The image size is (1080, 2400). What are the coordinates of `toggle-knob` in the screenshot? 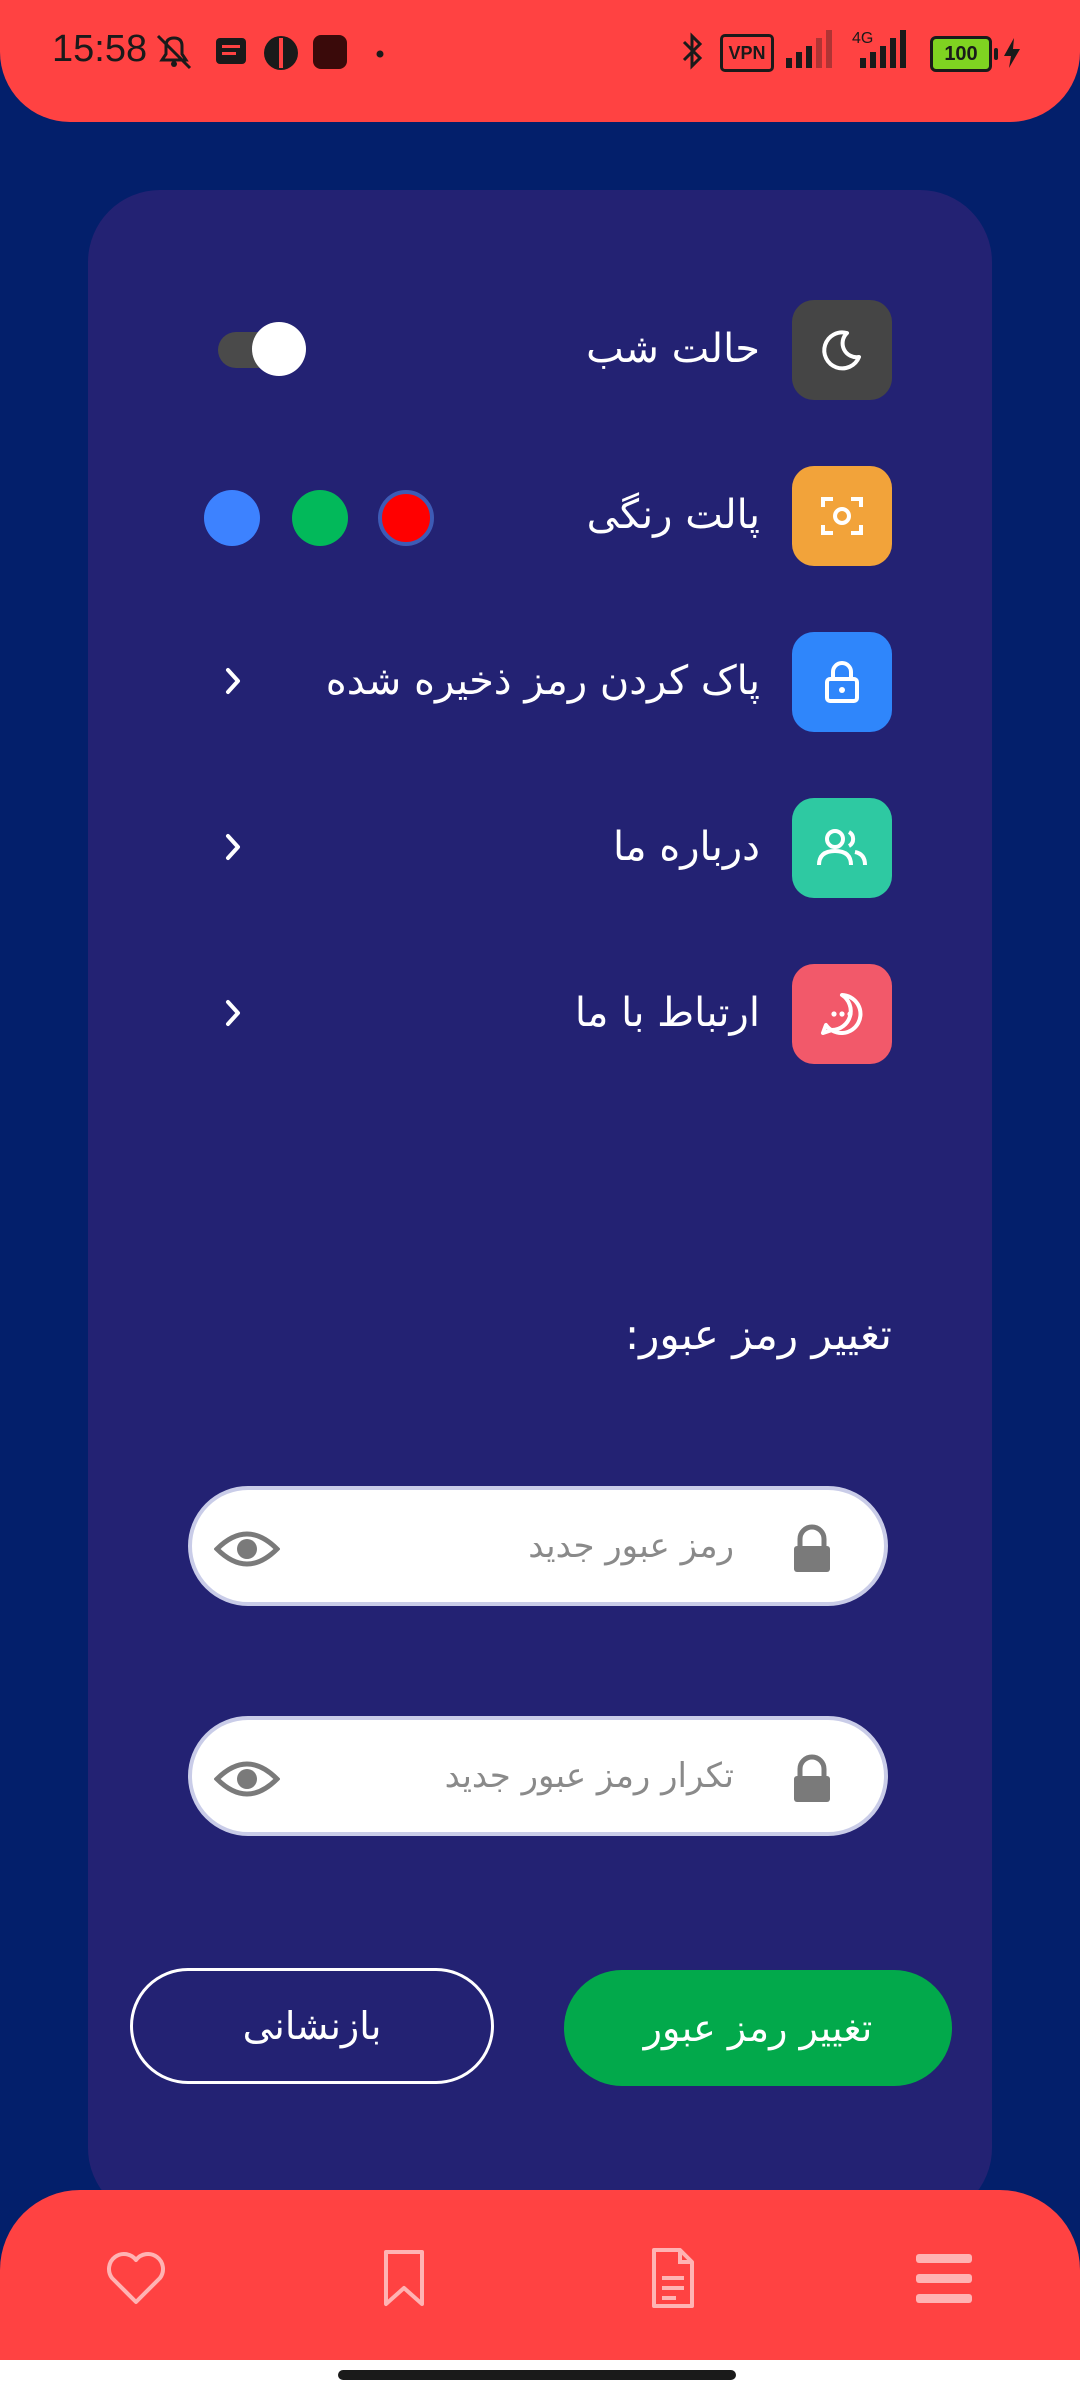 It's located at (279, 349).